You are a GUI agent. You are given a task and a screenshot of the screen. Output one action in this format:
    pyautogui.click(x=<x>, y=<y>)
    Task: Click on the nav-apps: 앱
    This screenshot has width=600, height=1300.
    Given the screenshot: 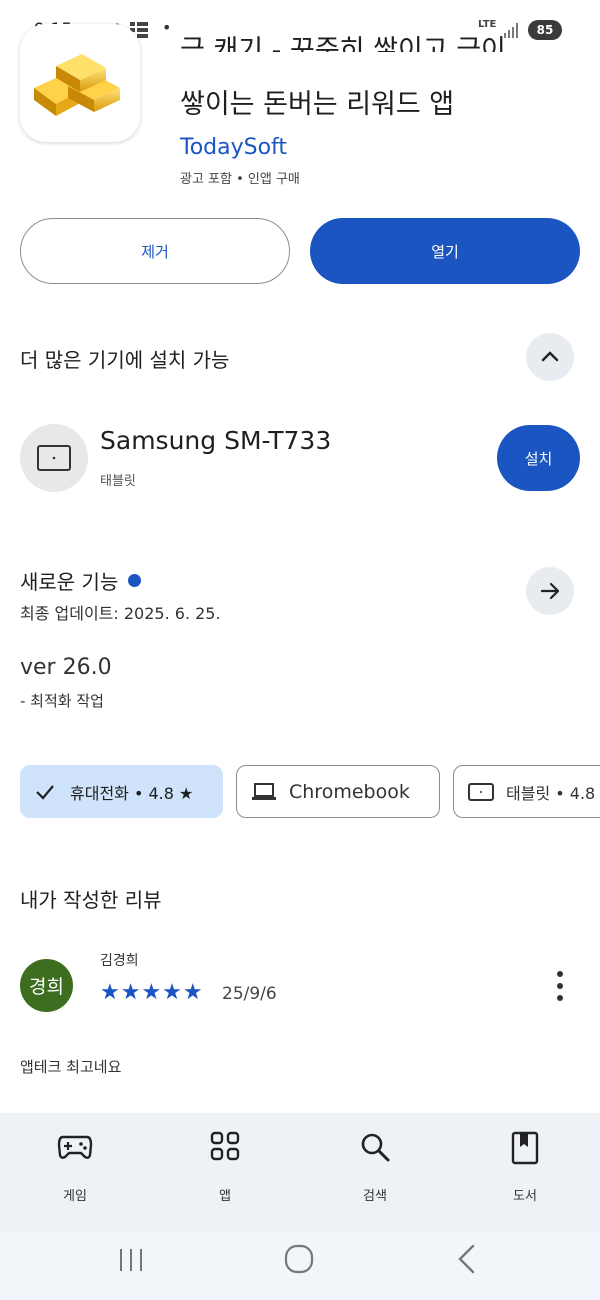 What is the action you would take?
    pyautogui.click(x=225, y=1173)
    